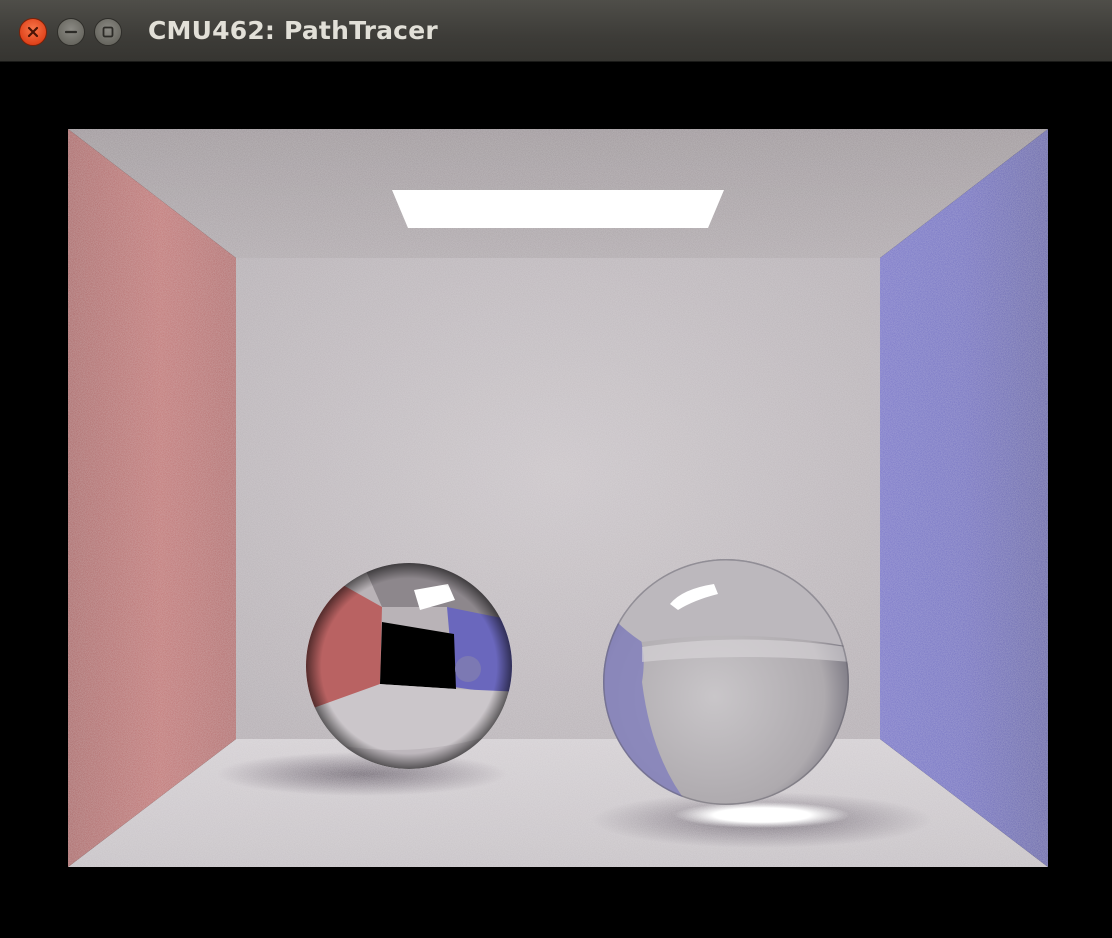  I want to click on close-button, so click(33, 32).